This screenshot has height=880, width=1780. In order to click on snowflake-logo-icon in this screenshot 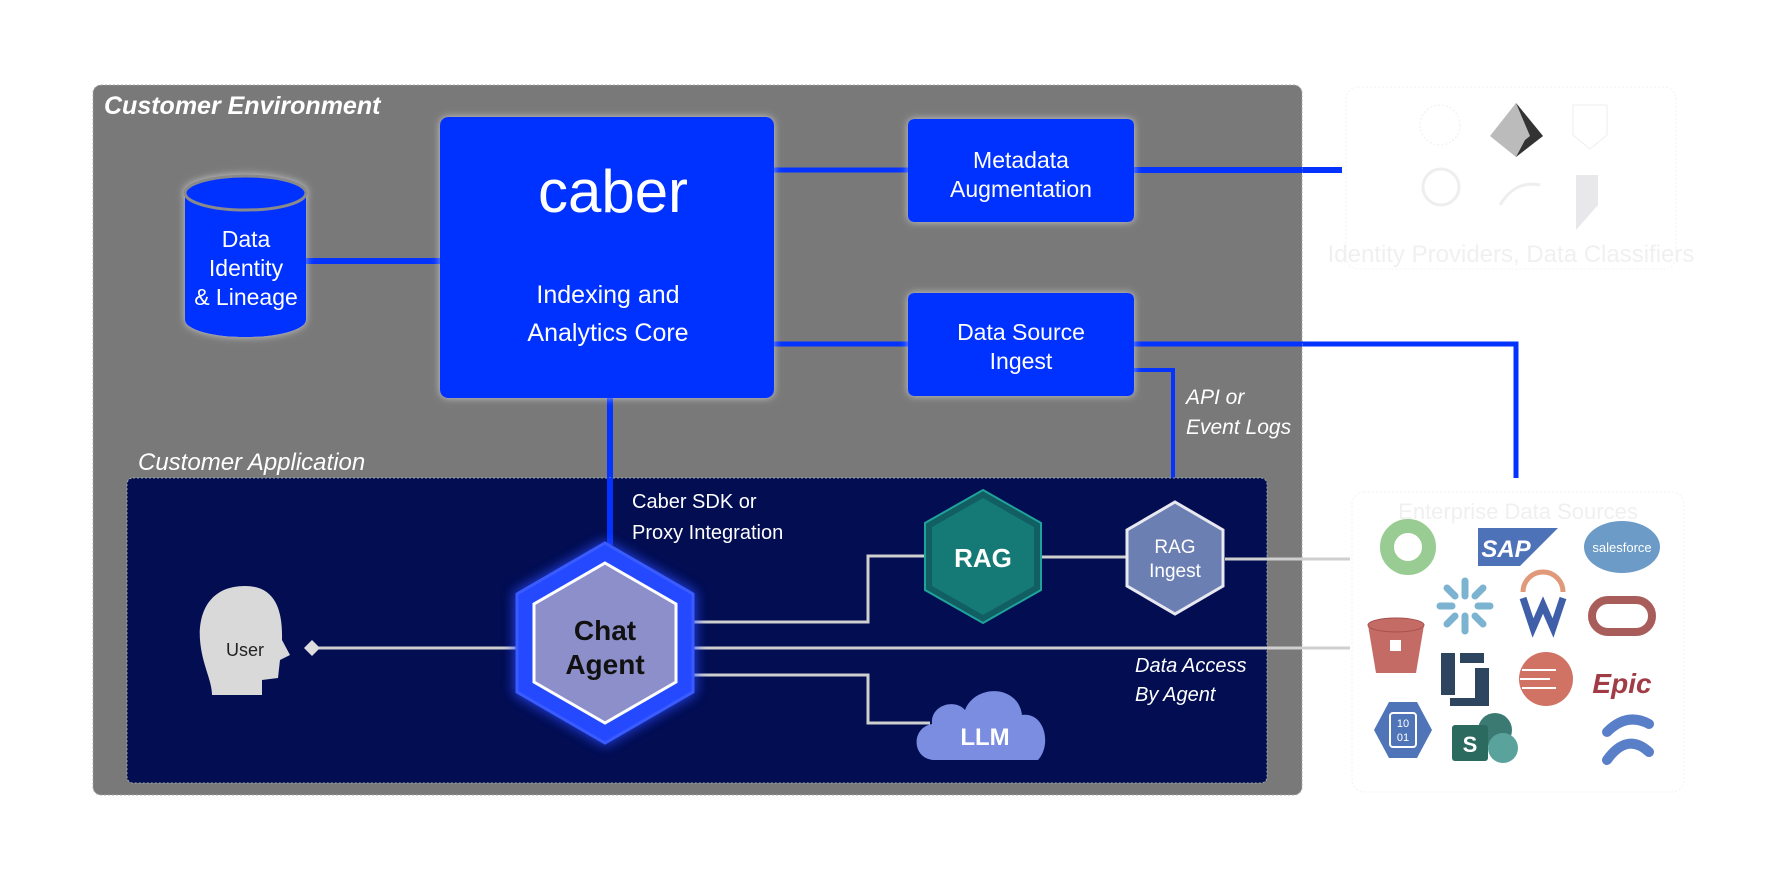, I will do `click(1465, 606)`.